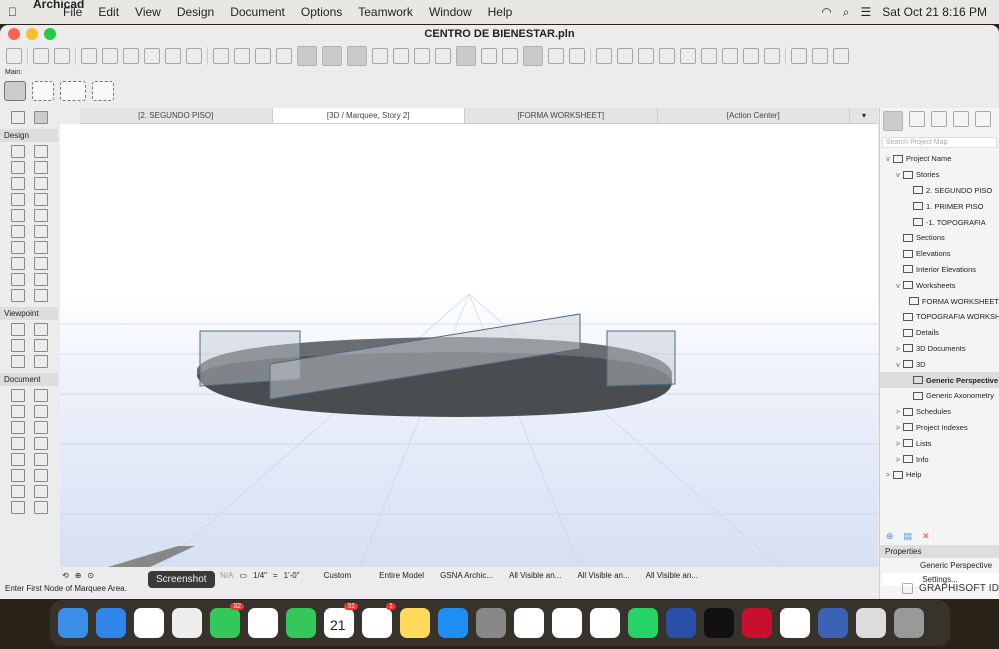 The height and width of the screenshot is (649, 999). Describe the element at coordinates (73, 623) in the screenshot. I see `dock-finder-icon` at that location.